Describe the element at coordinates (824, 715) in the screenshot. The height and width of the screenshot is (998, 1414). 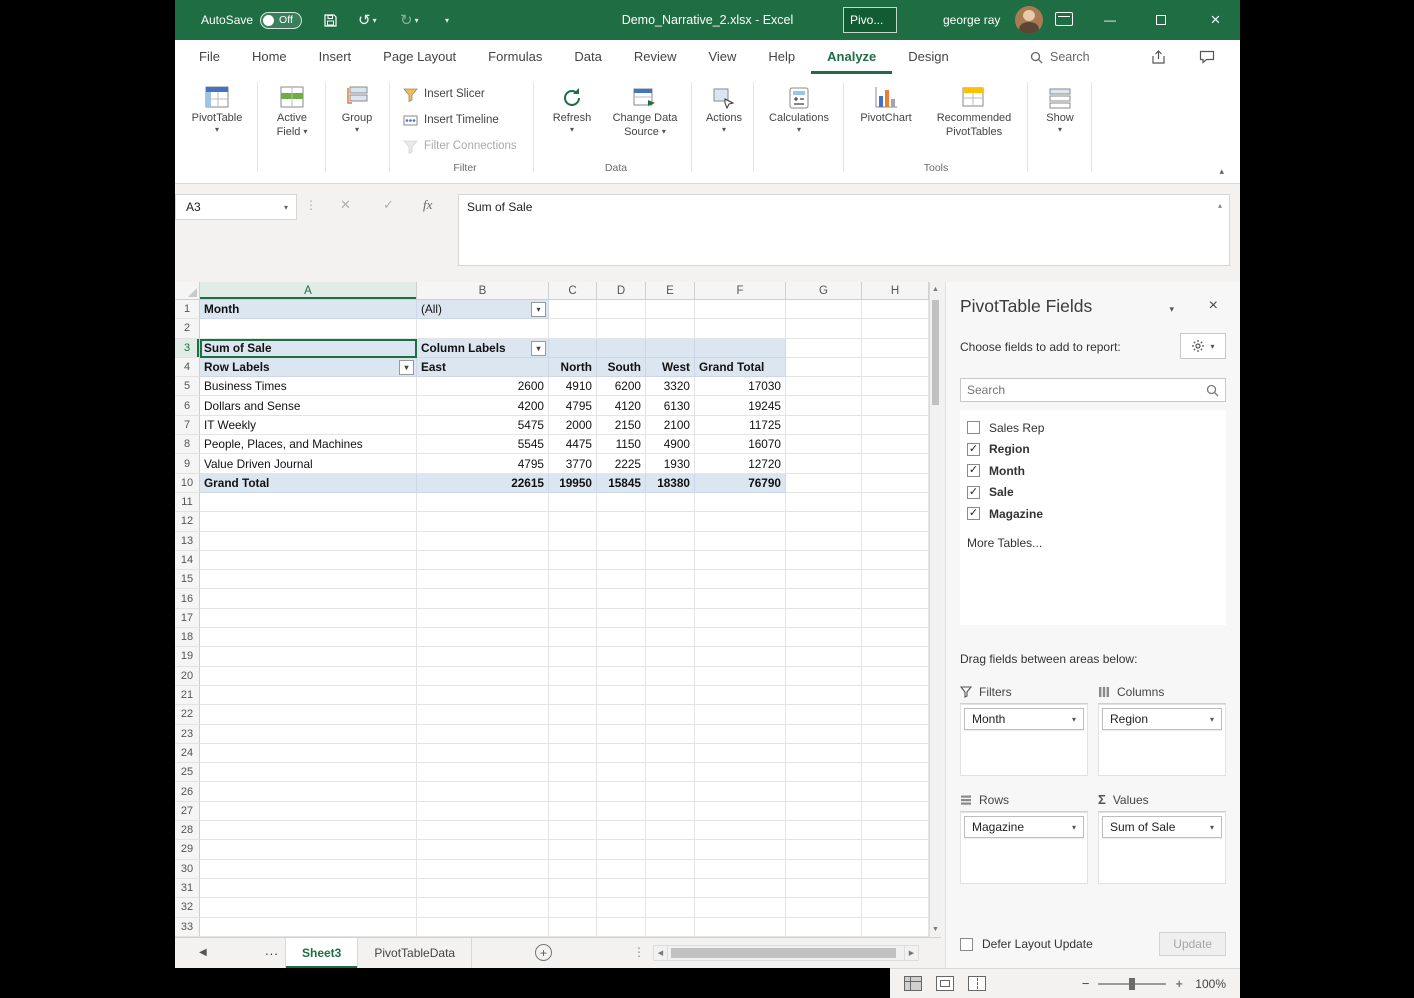
I see `cell-G22` at that location.